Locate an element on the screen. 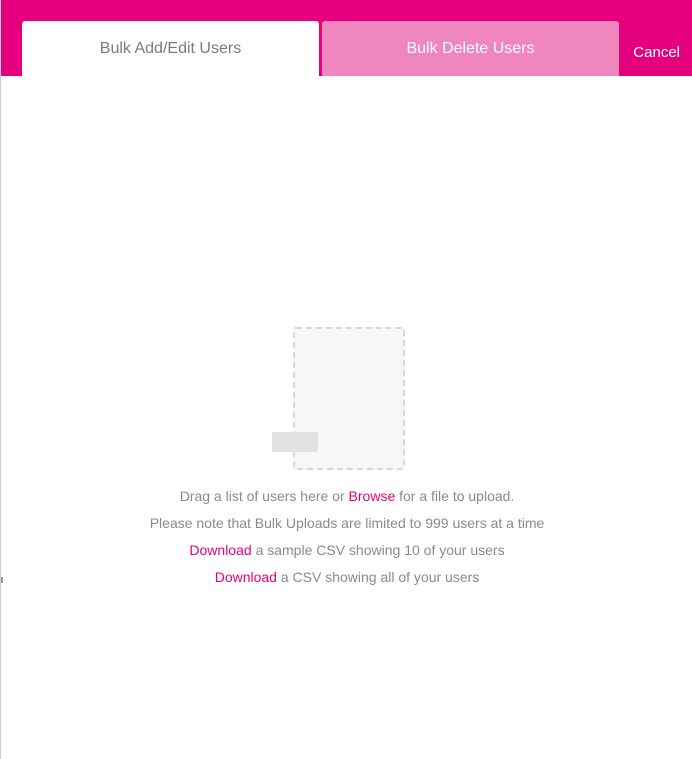 The width and height of the screenshot is (692, 759). drag-prefix-text: Drag a list of users here or is located at coordinates (262, 496).